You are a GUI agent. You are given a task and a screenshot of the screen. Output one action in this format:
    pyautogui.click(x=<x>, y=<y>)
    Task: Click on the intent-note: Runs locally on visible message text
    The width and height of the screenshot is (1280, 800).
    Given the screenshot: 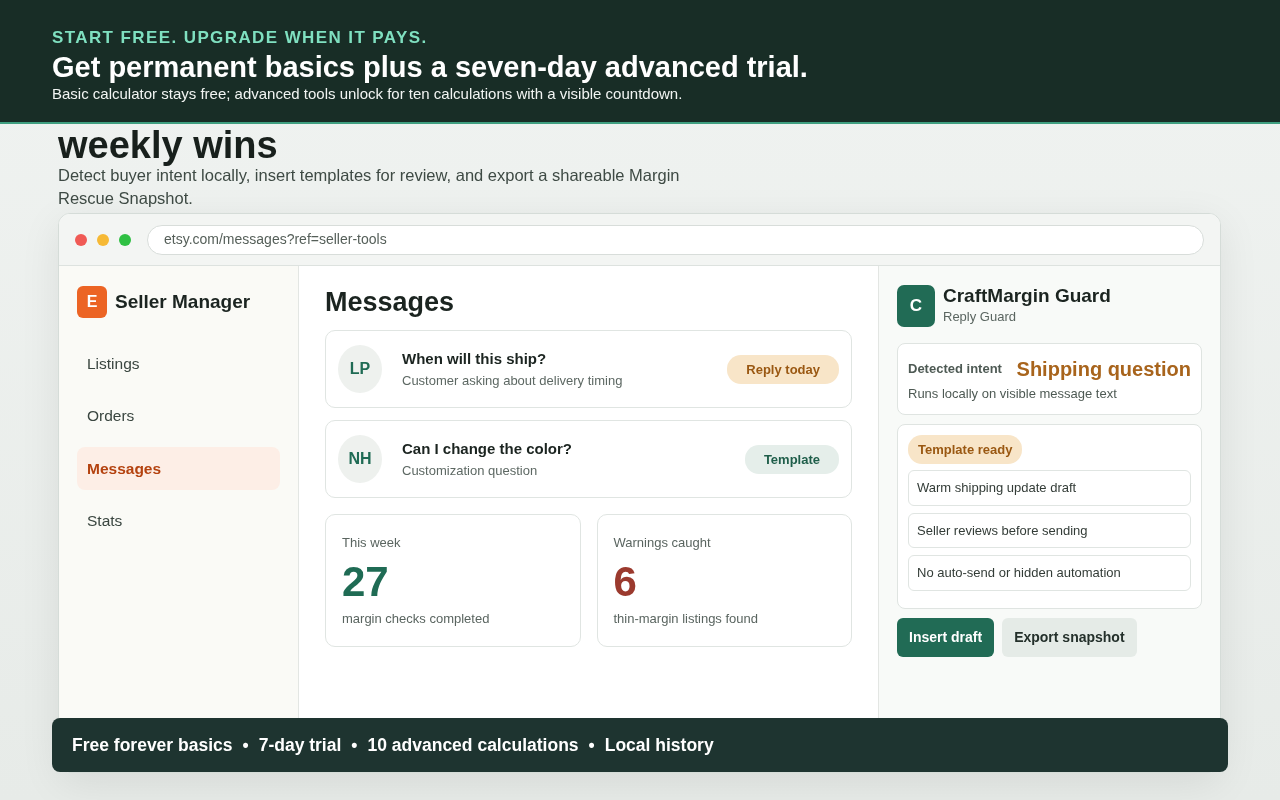 What is the action you would take?
    pyautogui.click(x=1013, y=394)
    